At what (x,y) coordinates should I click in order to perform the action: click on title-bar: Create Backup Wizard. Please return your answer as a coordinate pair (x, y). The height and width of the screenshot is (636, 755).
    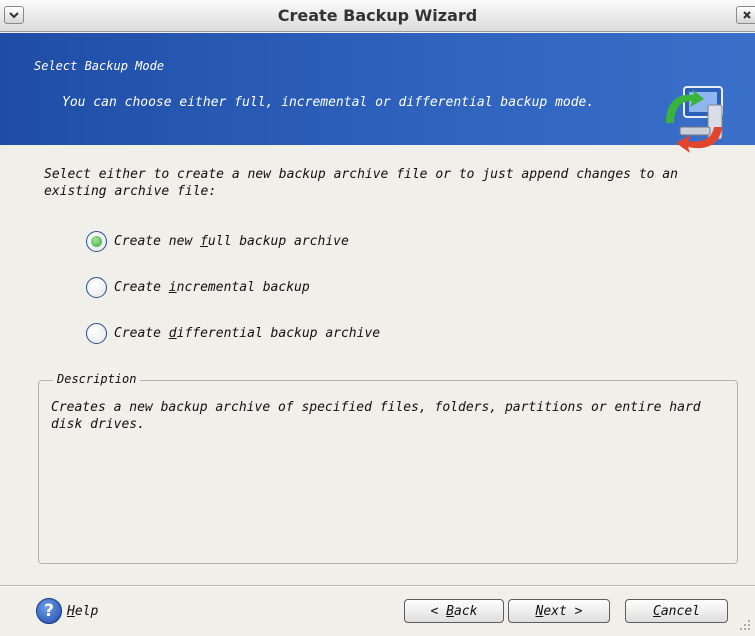
    Looking at the image, I should click on (377, 16).